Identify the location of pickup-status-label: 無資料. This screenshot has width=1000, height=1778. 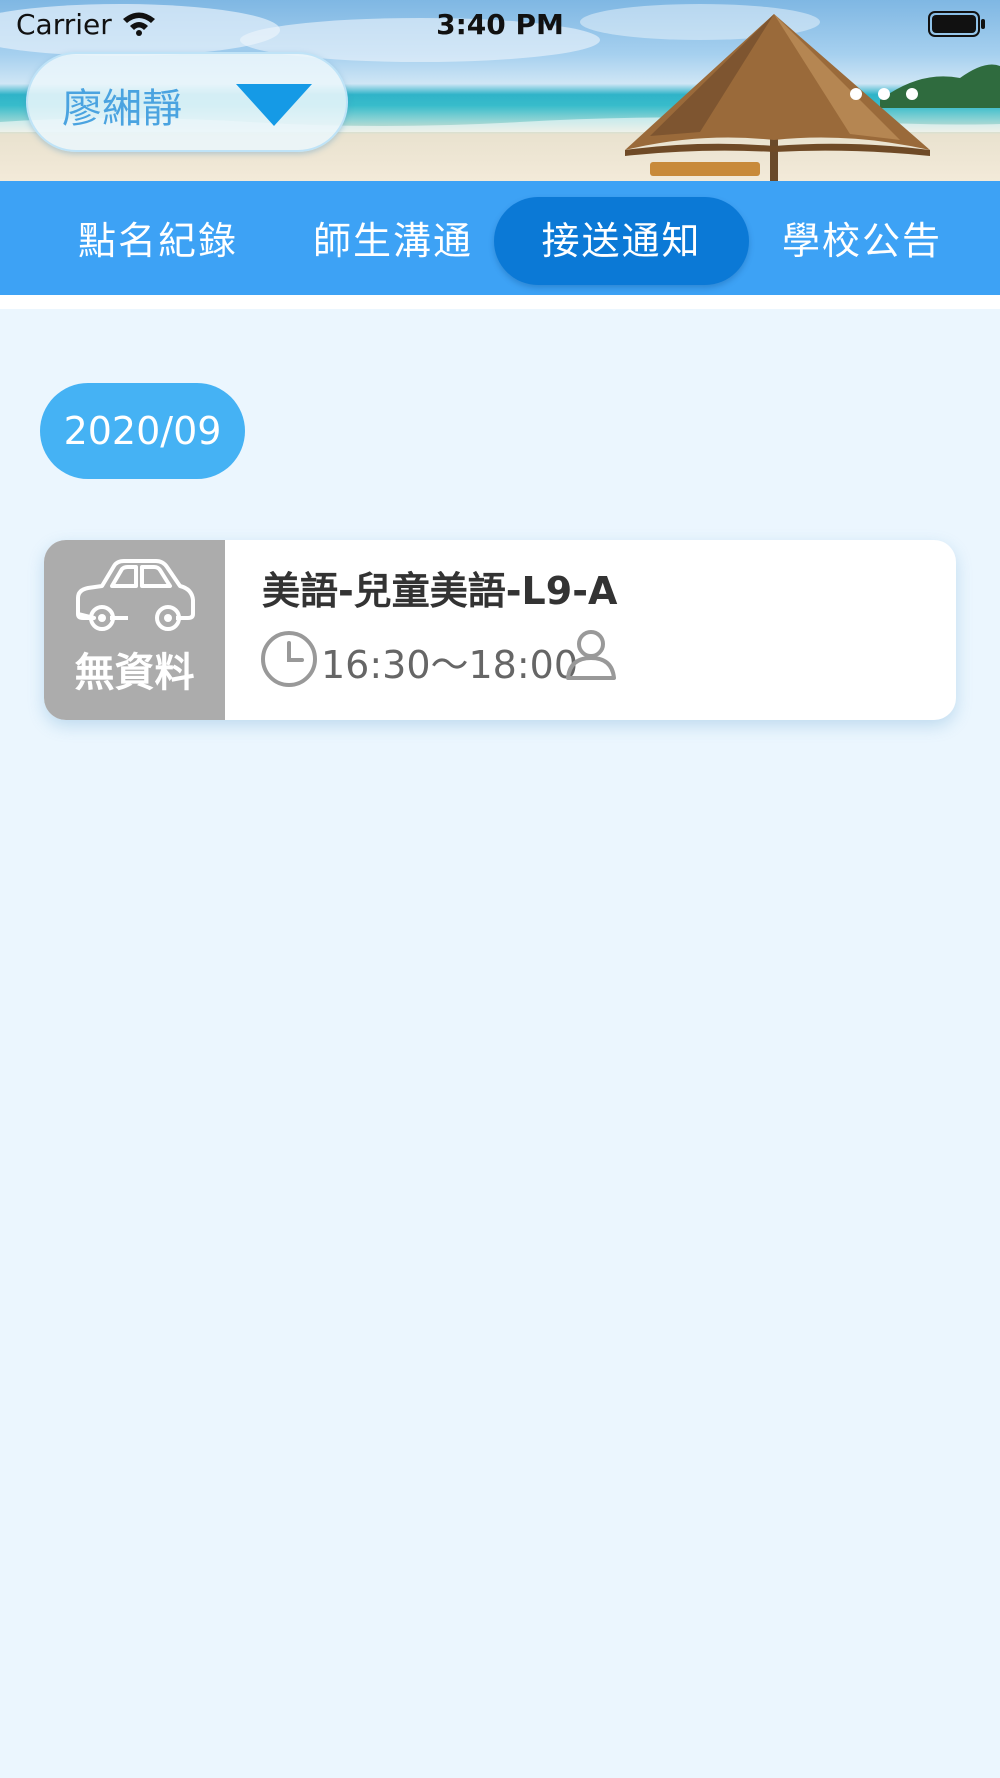
(134, 673).